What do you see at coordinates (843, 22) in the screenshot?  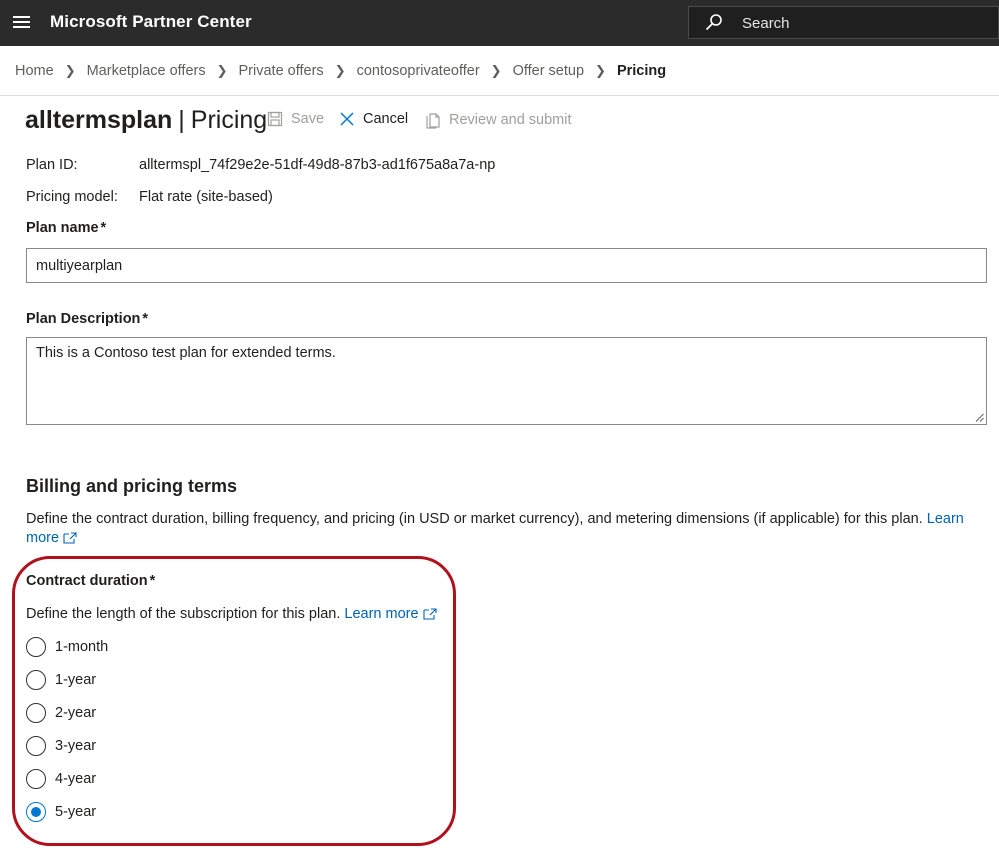 I see `search-input: Search` at bounding box center [843, 22].